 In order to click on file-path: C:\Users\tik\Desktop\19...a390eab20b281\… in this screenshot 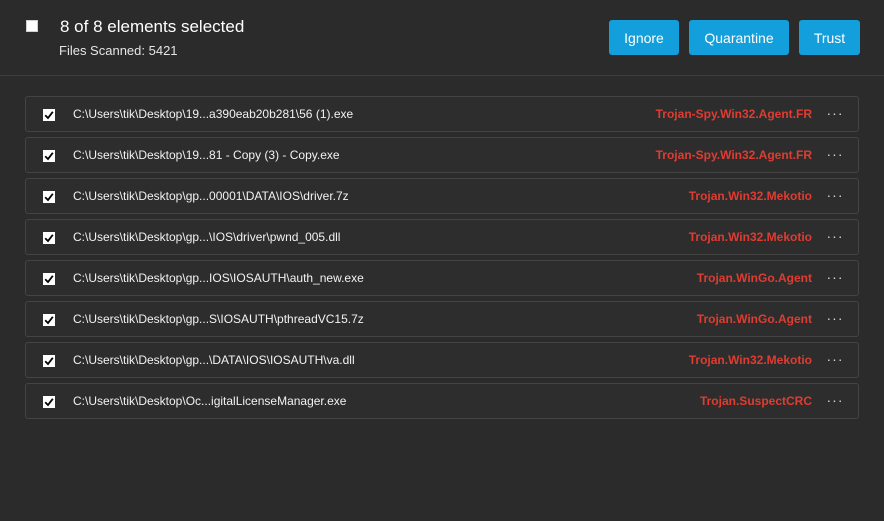, I will do `click(213, 114)`.